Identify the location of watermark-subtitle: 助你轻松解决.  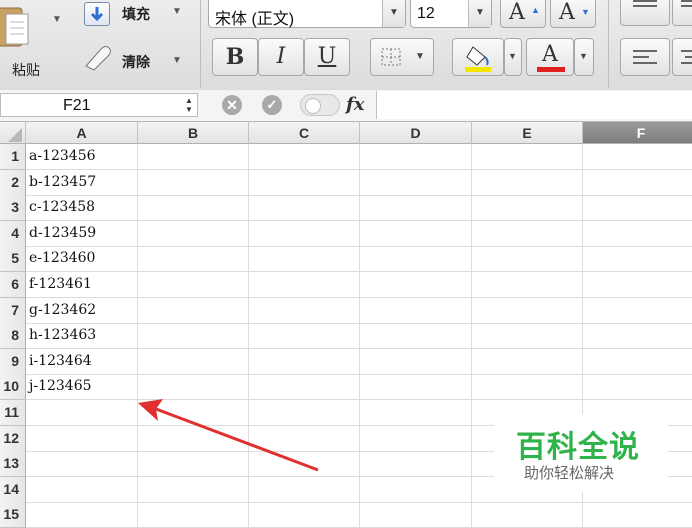
(569, 473).